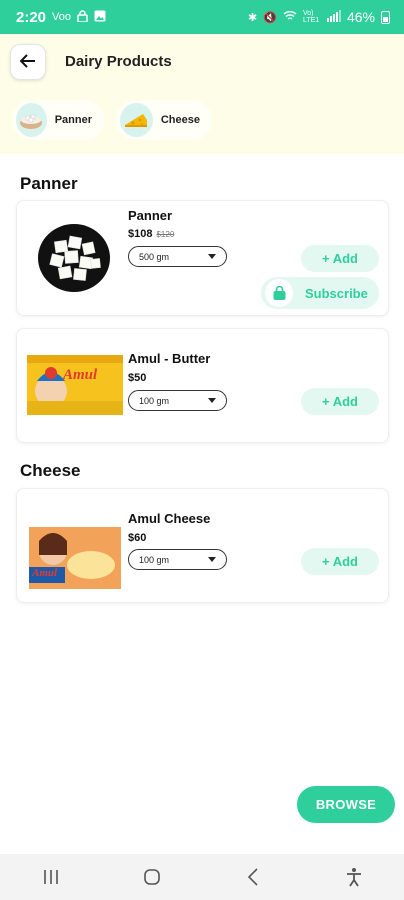  Describe the element at coordinates (152, 877) in the screenshot. I see `home-icon` at that location.